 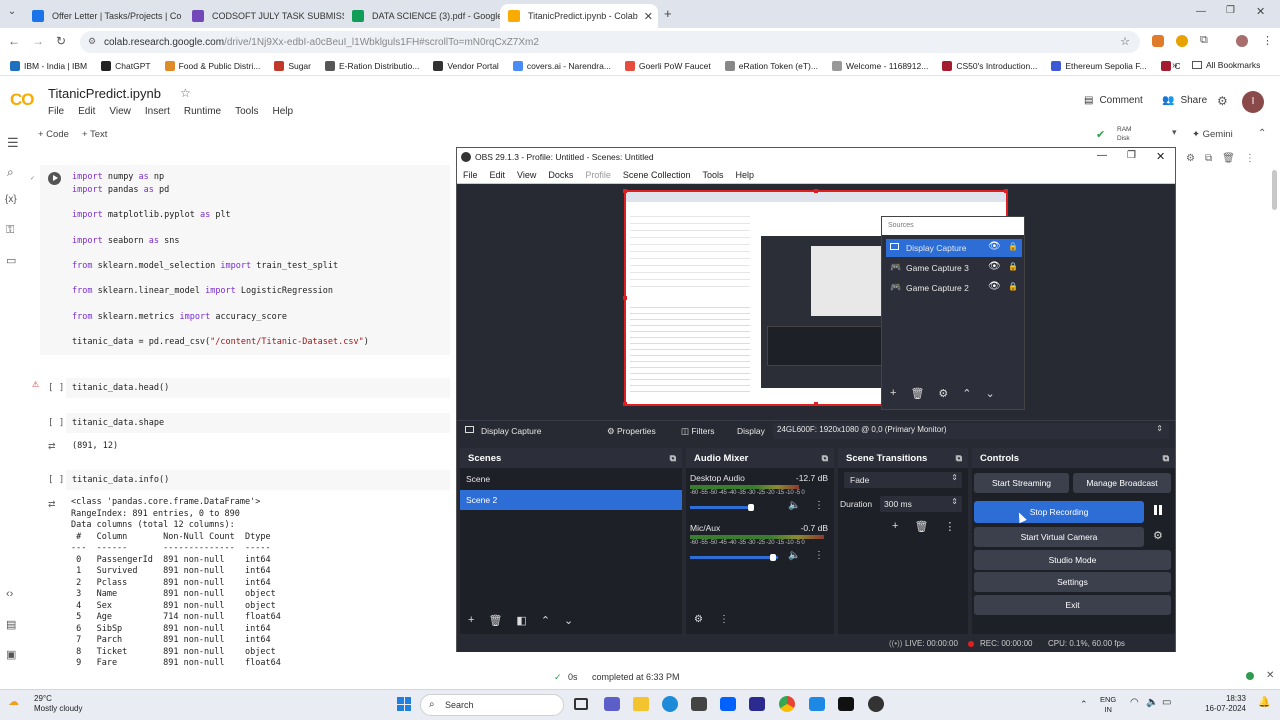 What do you see at coordinates (949, 526) in the screenshot?
I see `transition-more-icon: ⋮` at bounding box center [949, 526].